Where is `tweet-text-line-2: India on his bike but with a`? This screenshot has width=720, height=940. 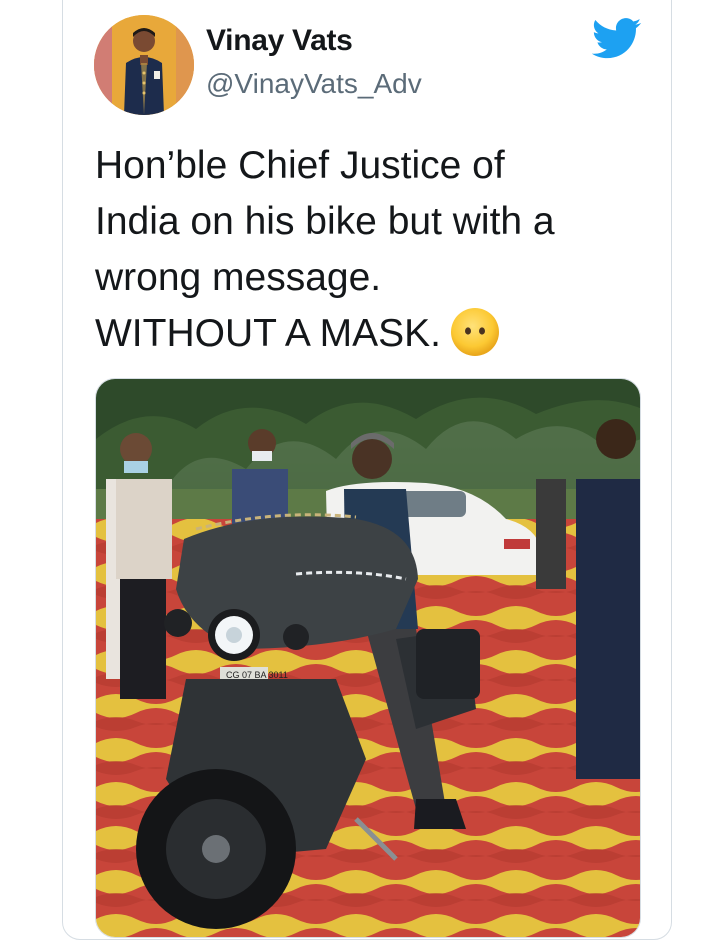 tweet-text-line-2: India on his bike but with a is located at coordinates (325, 221).